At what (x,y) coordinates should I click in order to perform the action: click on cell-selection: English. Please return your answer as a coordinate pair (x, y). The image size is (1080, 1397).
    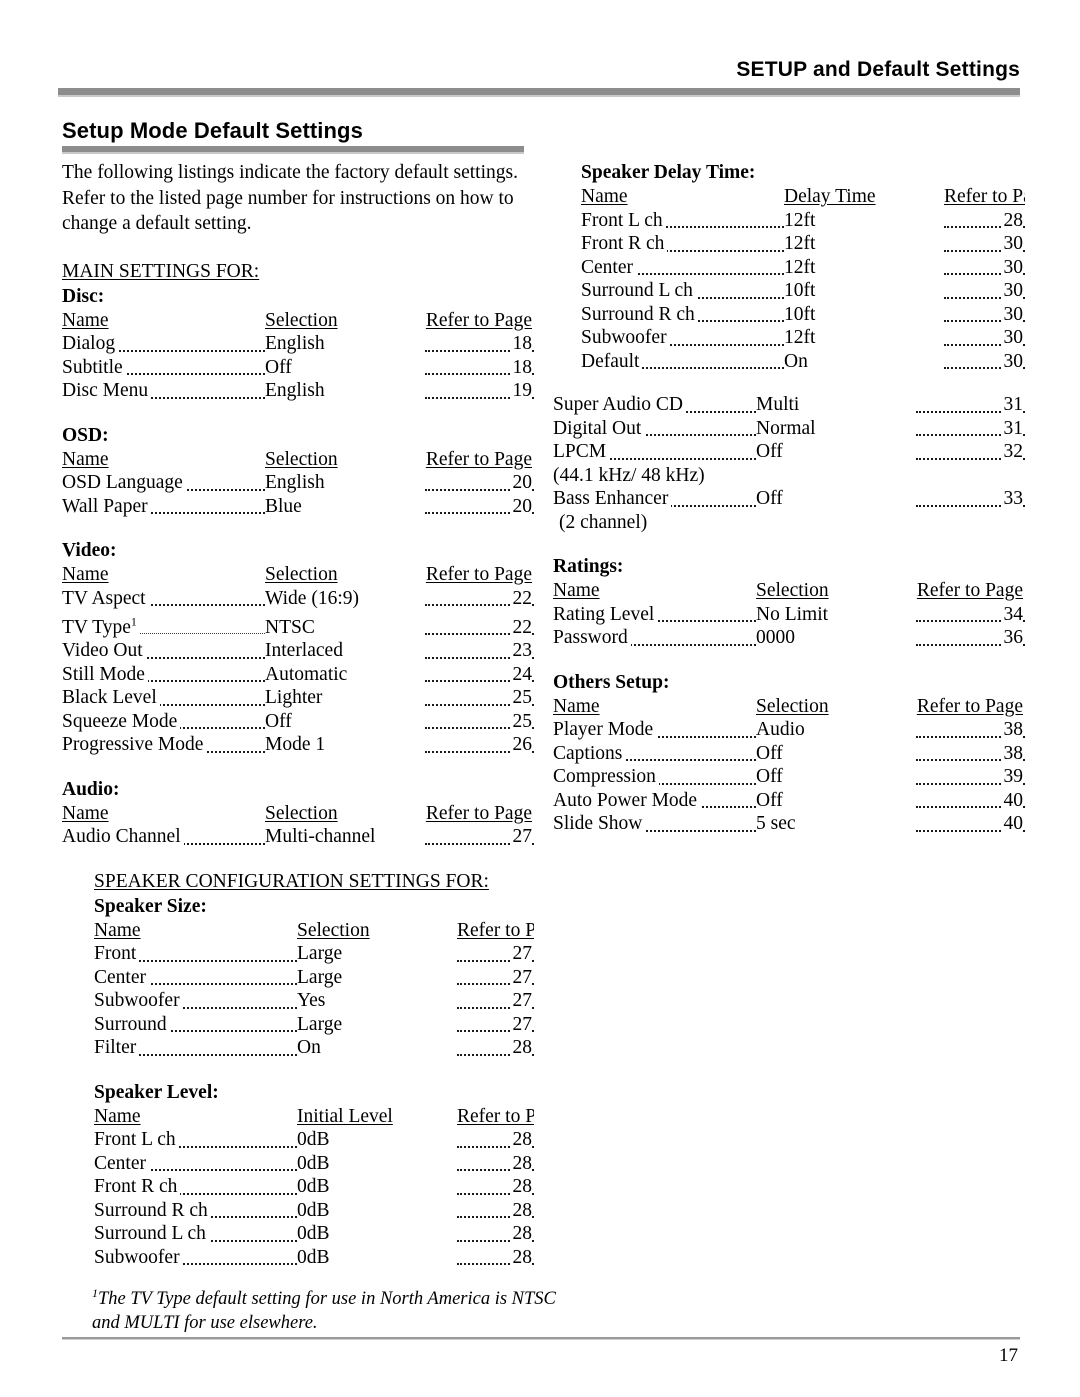
    Looking at the image, I should click on (295, 343).